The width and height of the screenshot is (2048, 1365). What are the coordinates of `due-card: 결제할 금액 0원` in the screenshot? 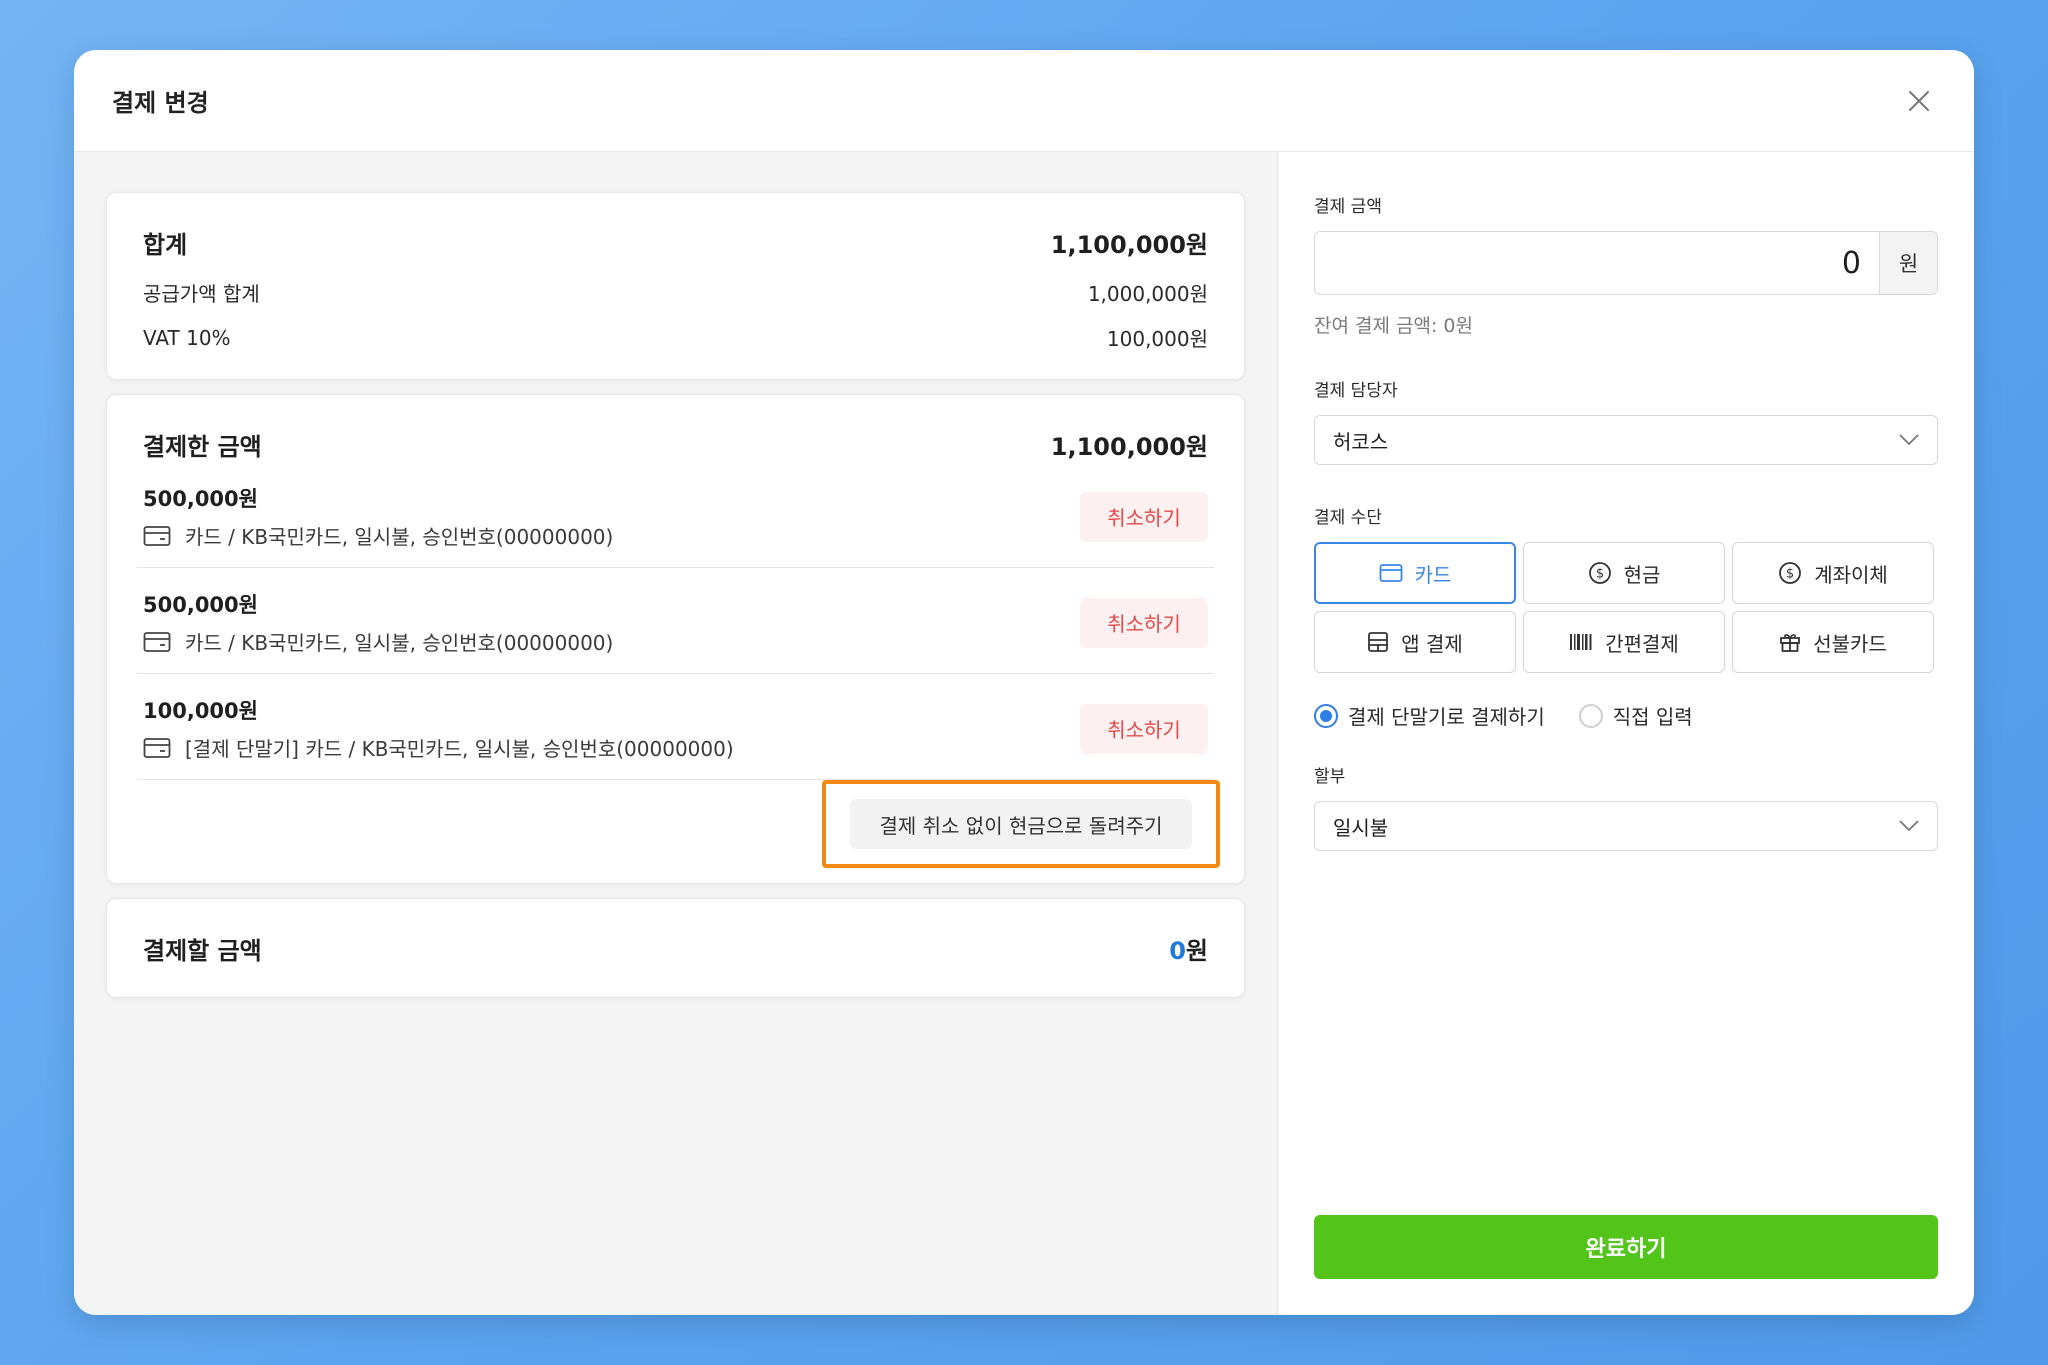 It's located at (675, 948).